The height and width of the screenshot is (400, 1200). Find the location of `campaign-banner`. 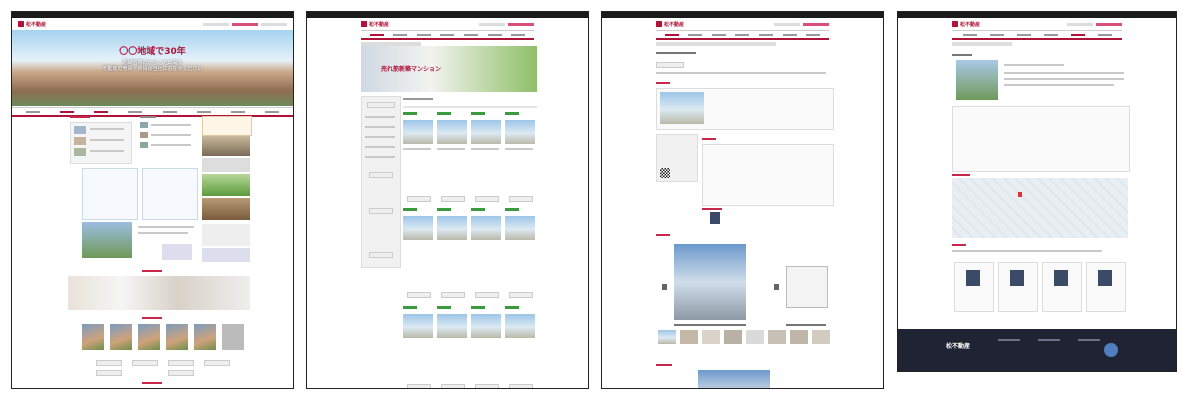

campaign-banner is located at coordinates (227, 126).